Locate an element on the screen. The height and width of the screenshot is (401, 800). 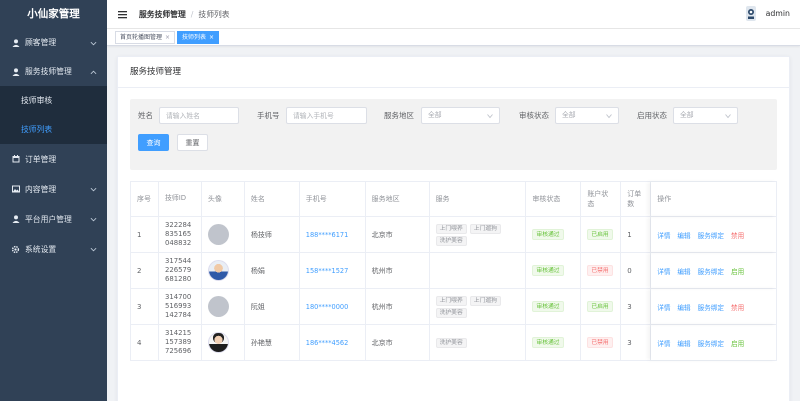
calendar-icon is located at coordinates (15, 159).